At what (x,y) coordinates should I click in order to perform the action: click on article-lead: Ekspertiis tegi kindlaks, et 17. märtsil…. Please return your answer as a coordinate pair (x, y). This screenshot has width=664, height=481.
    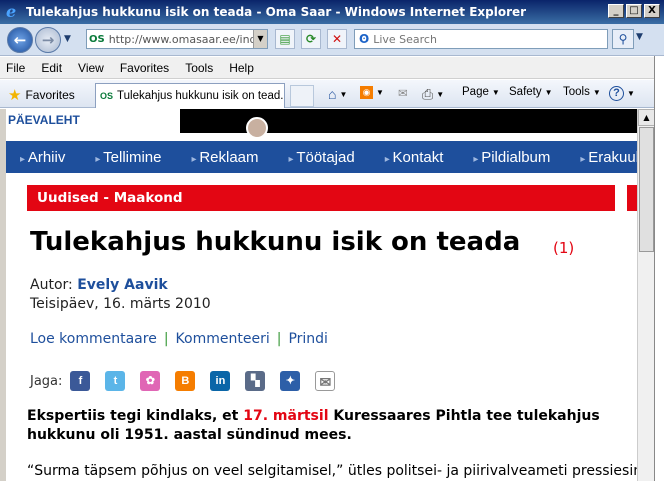
    Looking at the image, I should click on (327, 426).